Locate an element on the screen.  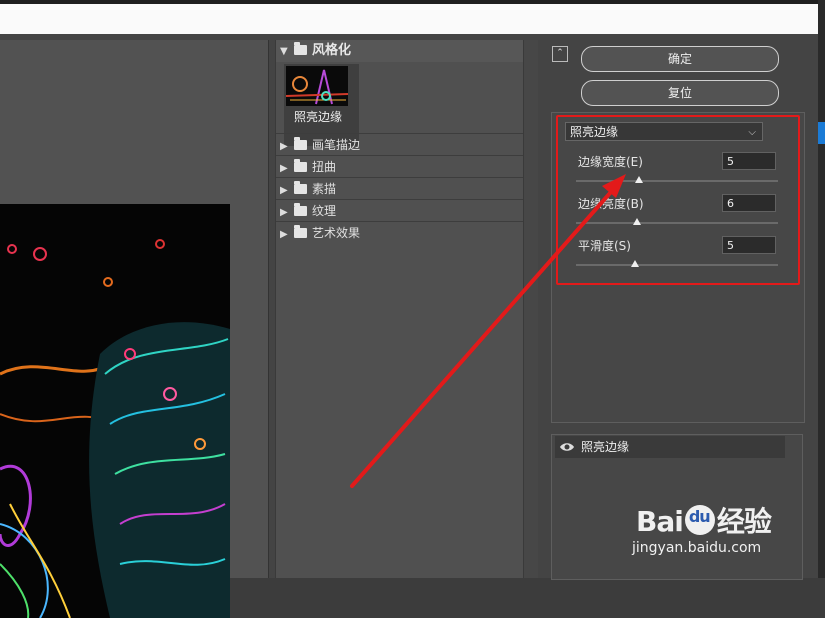
thumbnail-label: 照亮边缘 is located at coordinates (317, 117).